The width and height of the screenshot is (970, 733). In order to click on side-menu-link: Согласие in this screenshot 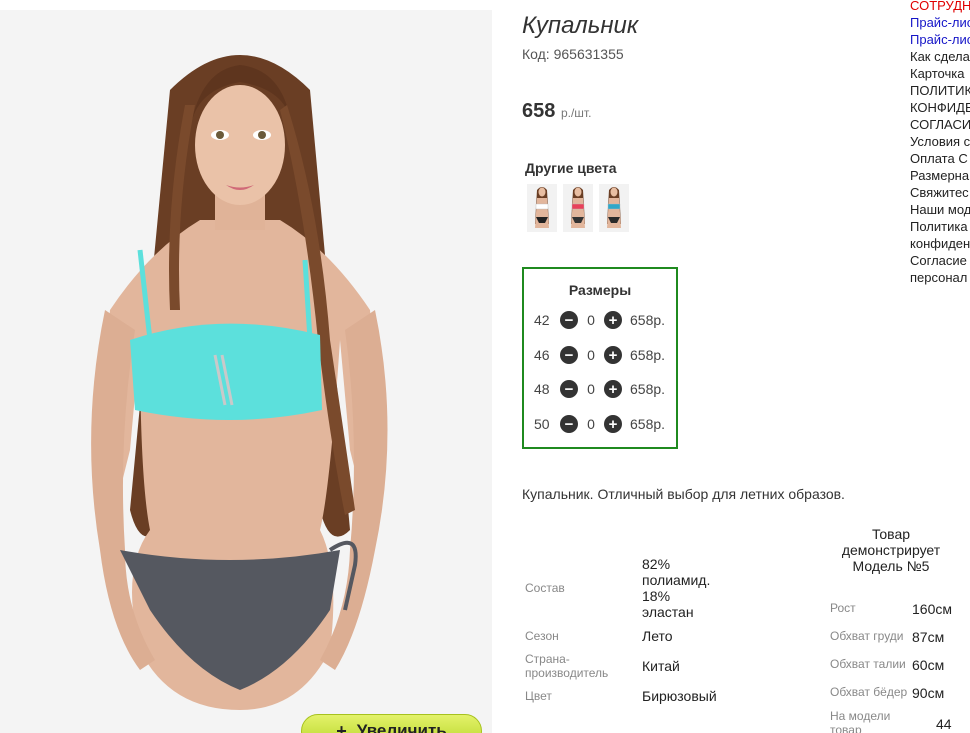, I will do `click(940, 260)`.